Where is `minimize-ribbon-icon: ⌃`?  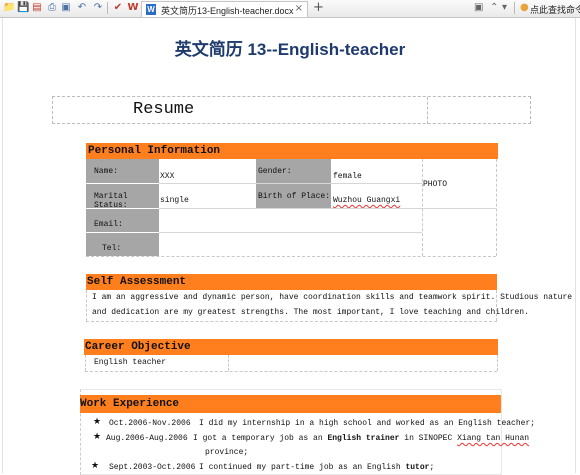 minimize-ribbon-icon: ⌃ is located at coordinates (494, 7).